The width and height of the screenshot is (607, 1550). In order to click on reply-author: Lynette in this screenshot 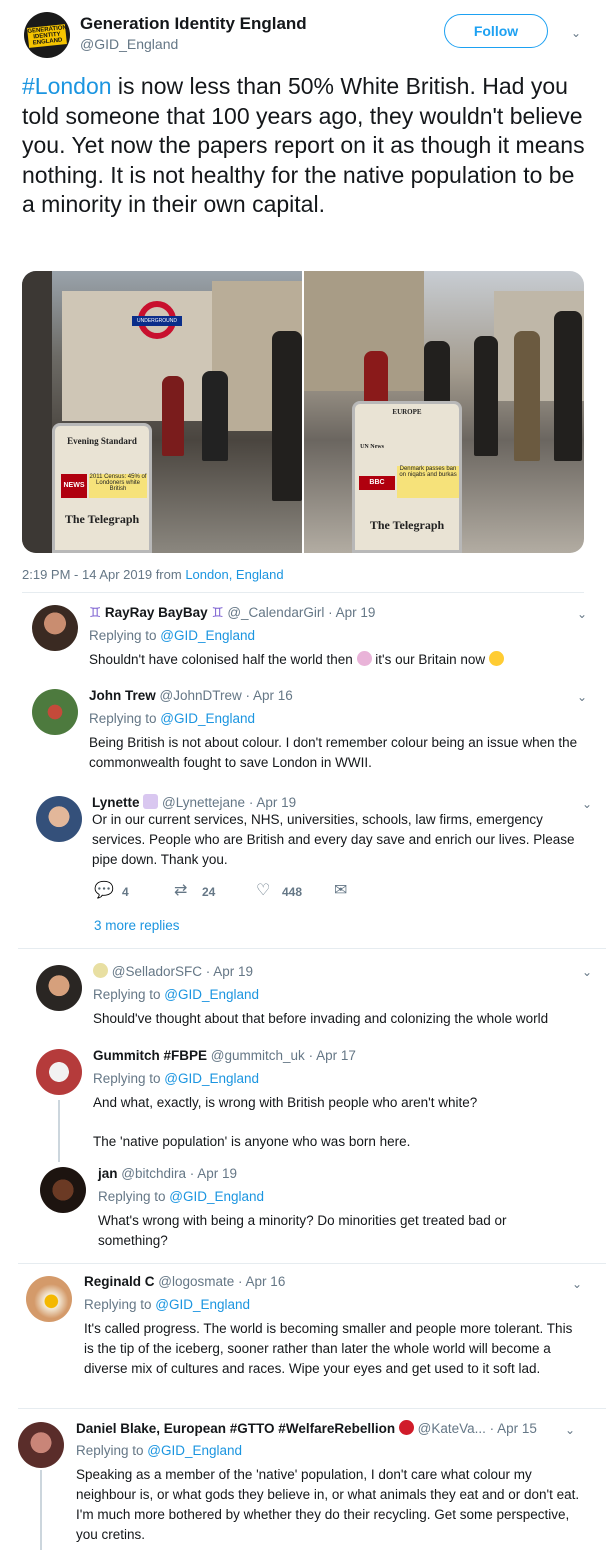, I will do `click(116, 802)`.